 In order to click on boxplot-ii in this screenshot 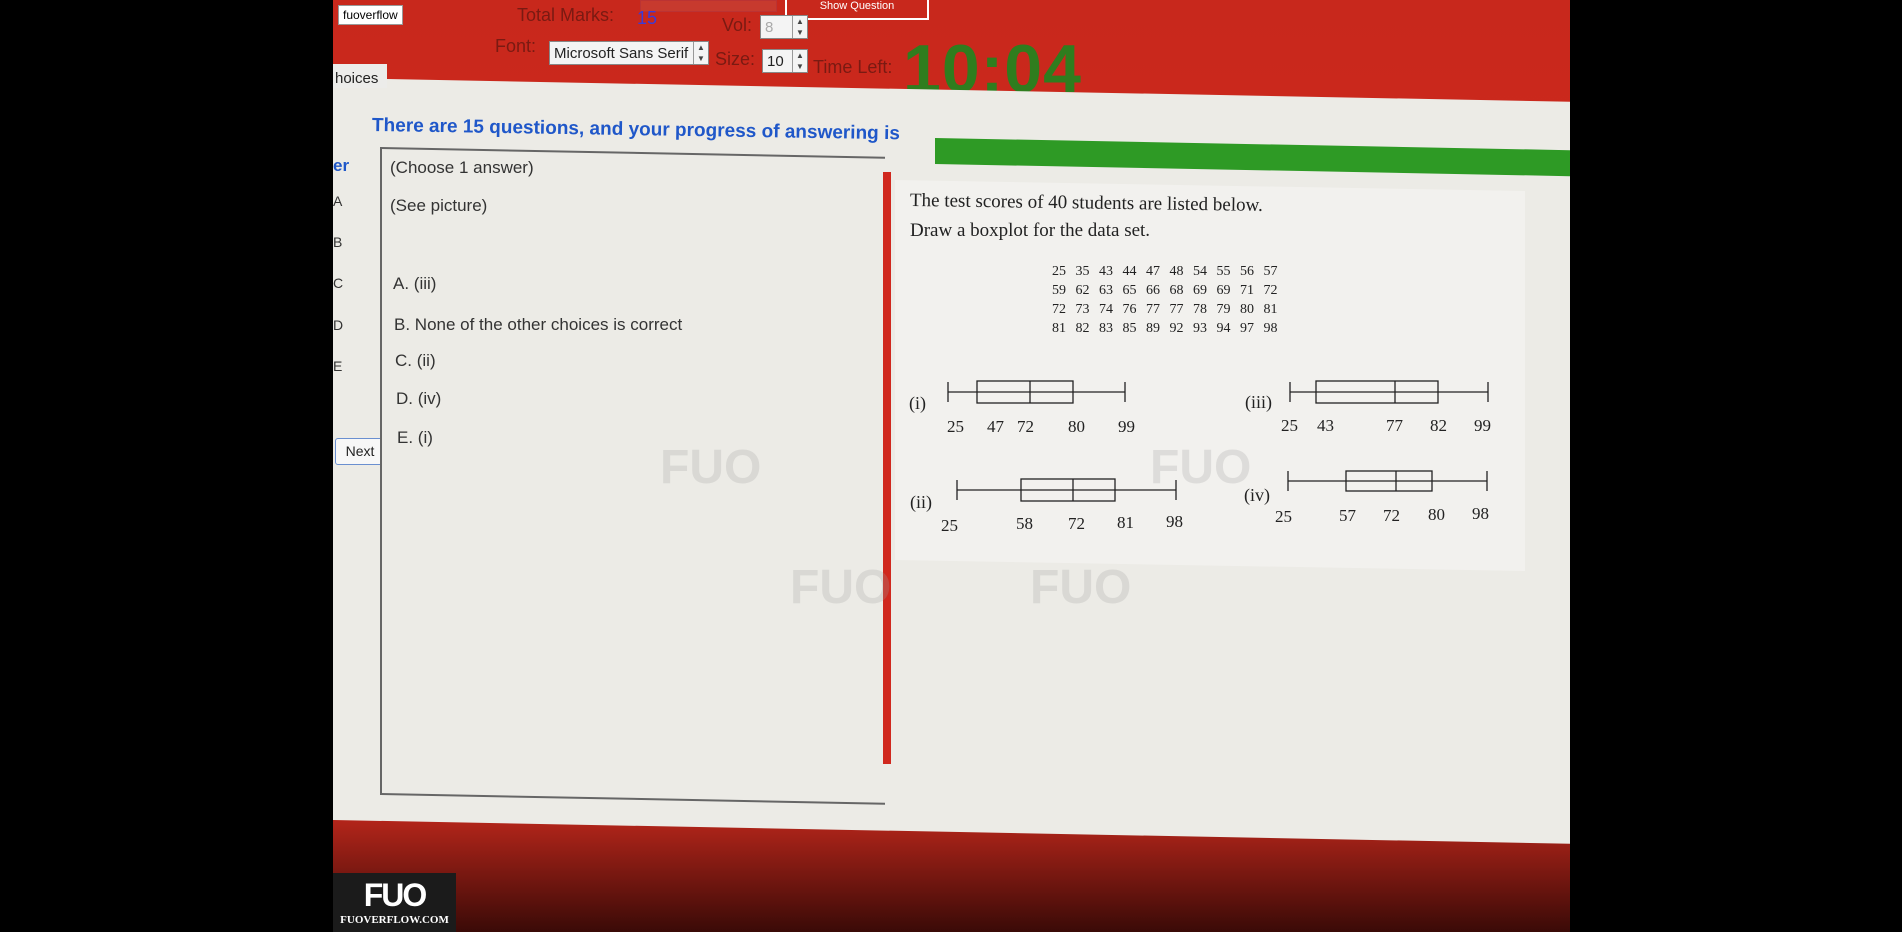, I will do `click(1066, 490)`.